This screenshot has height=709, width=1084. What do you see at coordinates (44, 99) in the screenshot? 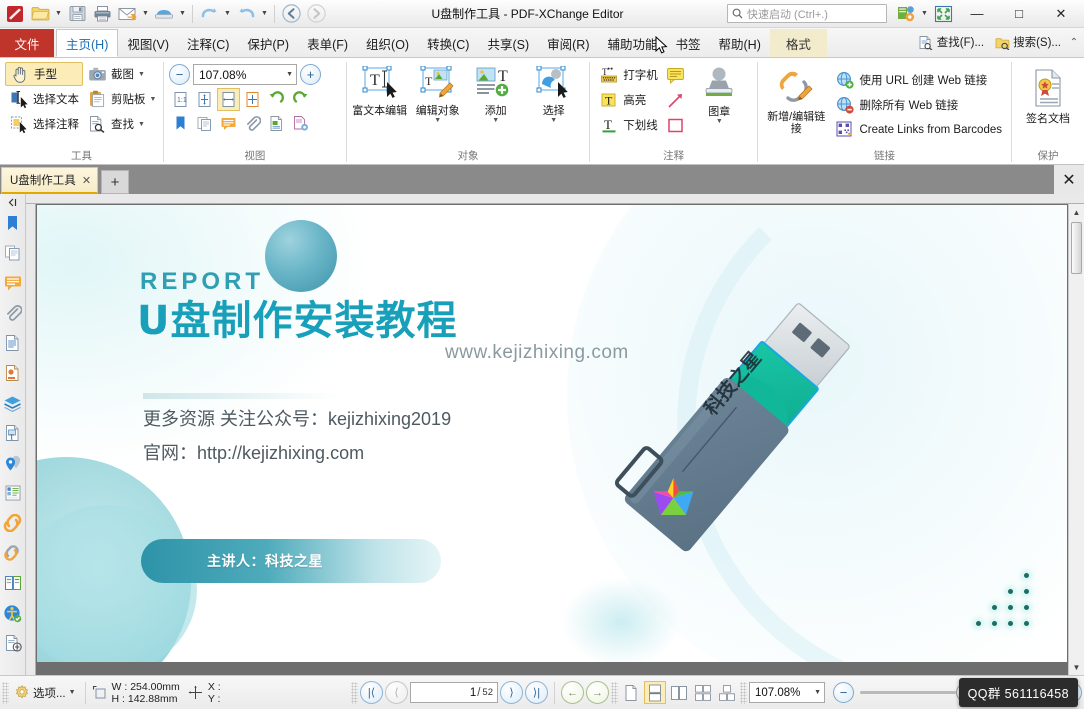
I see `tool-select-text-button: 选择文本` at bounding box center [44, 99].